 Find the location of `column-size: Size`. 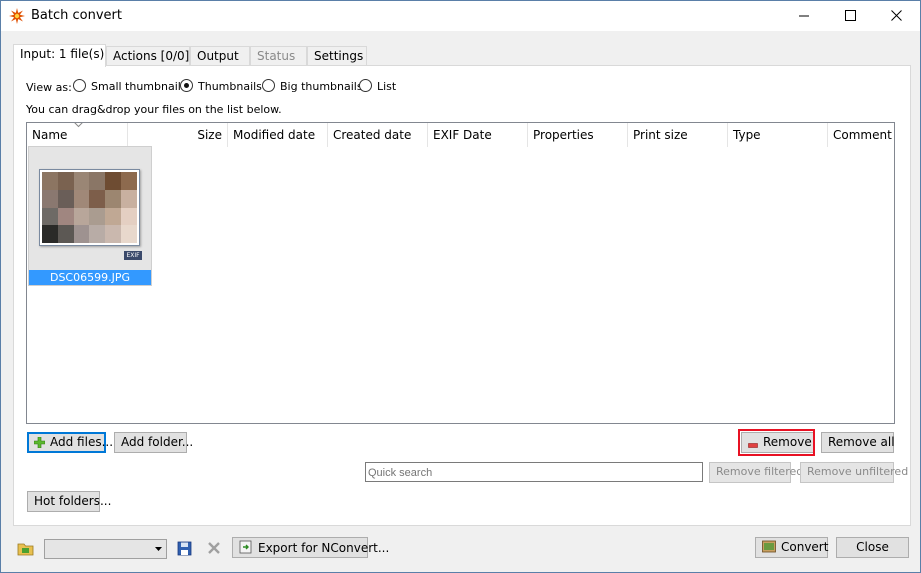

column-size: Size is located at coordinates (178, 135).